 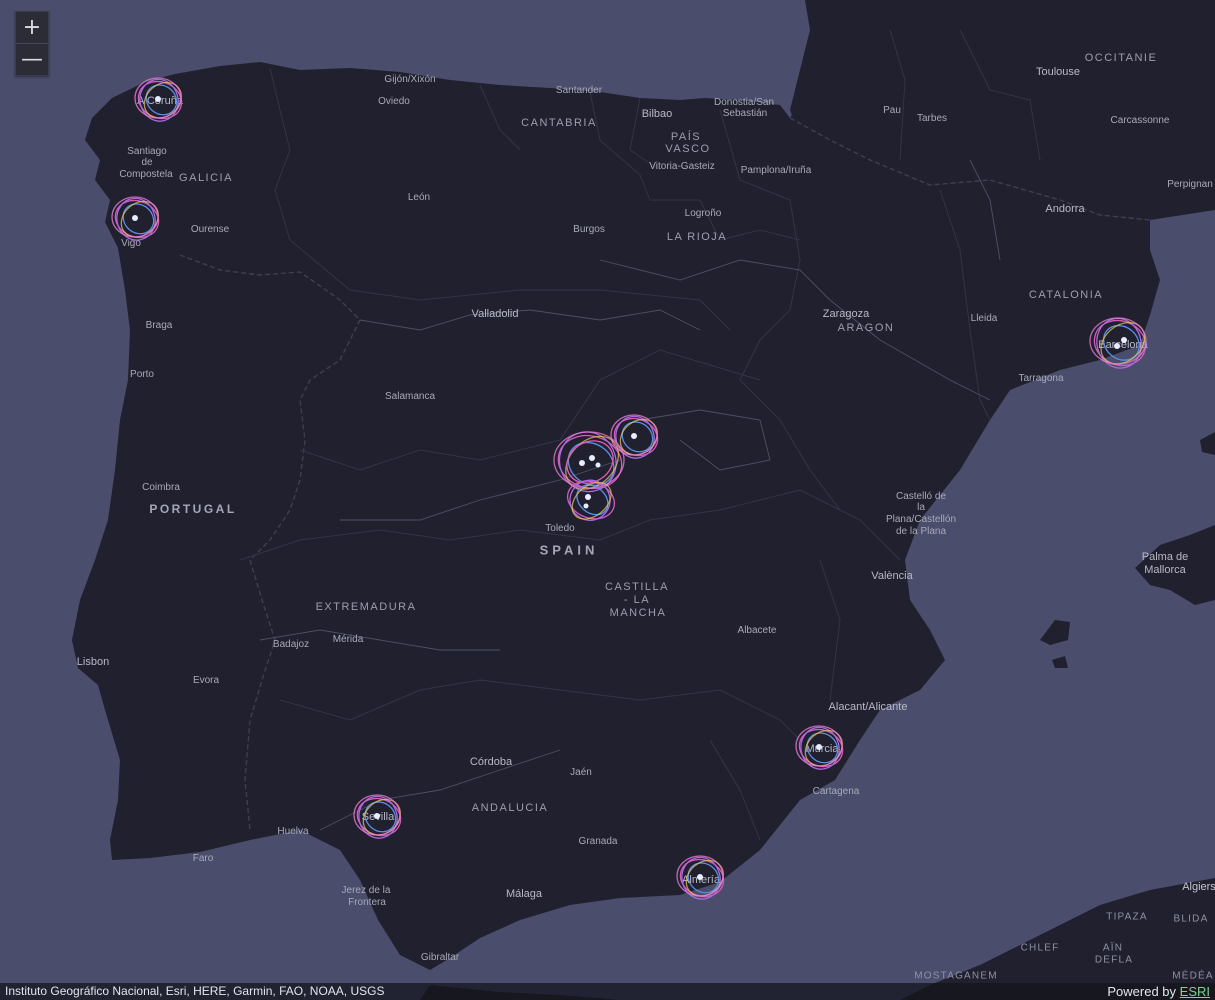 I want to click on zoom-in-button: +, so click(x=32, y=27).